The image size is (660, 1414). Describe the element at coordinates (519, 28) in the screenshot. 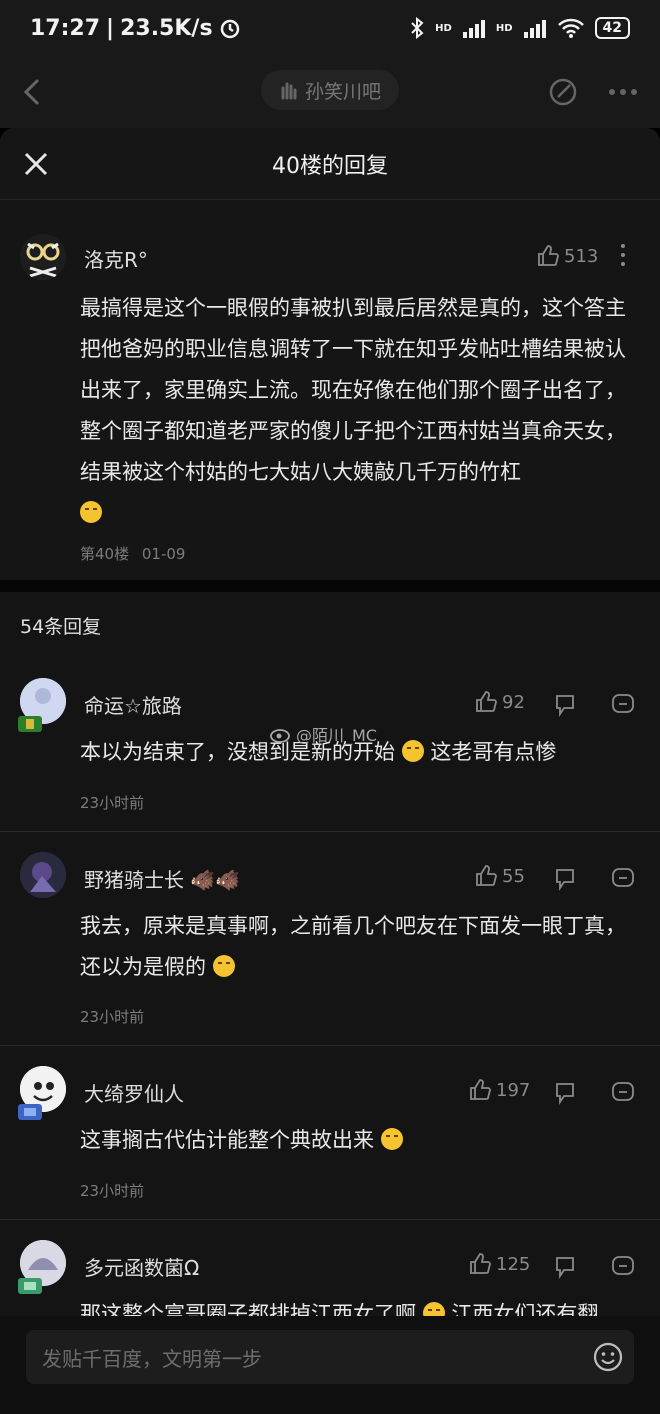

I see `status-right: HD HD 42` at that location.